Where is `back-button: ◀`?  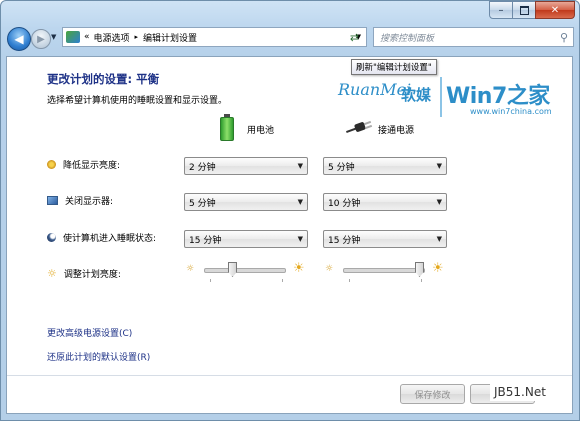 back-button: ◀ is located at coordinates (19, 39).